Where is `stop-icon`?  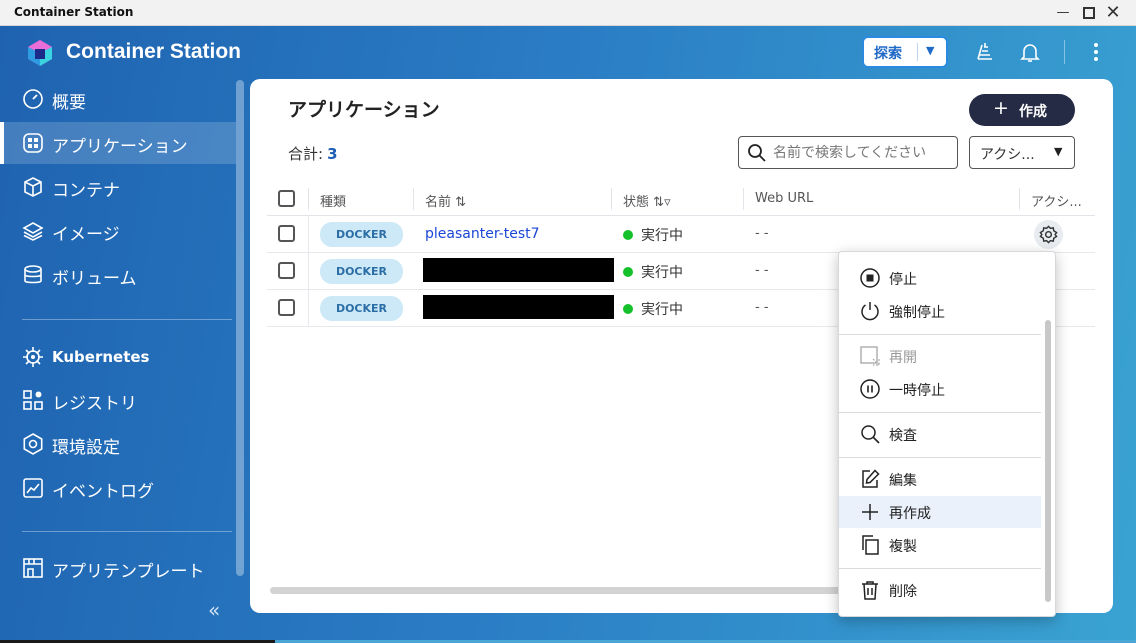 stop-icon is located at coordinates (870, 278).